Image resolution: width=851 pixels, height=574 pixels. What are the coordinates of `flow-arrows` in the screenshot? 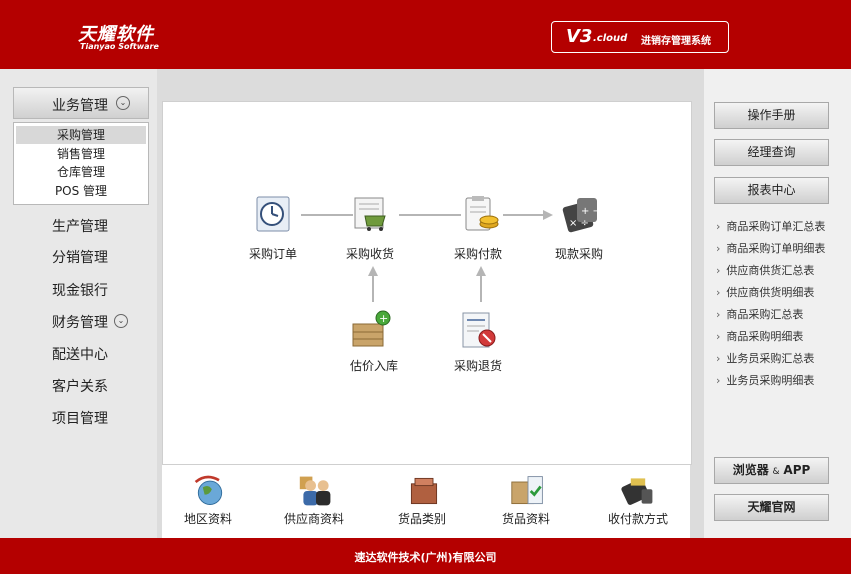 It's located at (427, 256).